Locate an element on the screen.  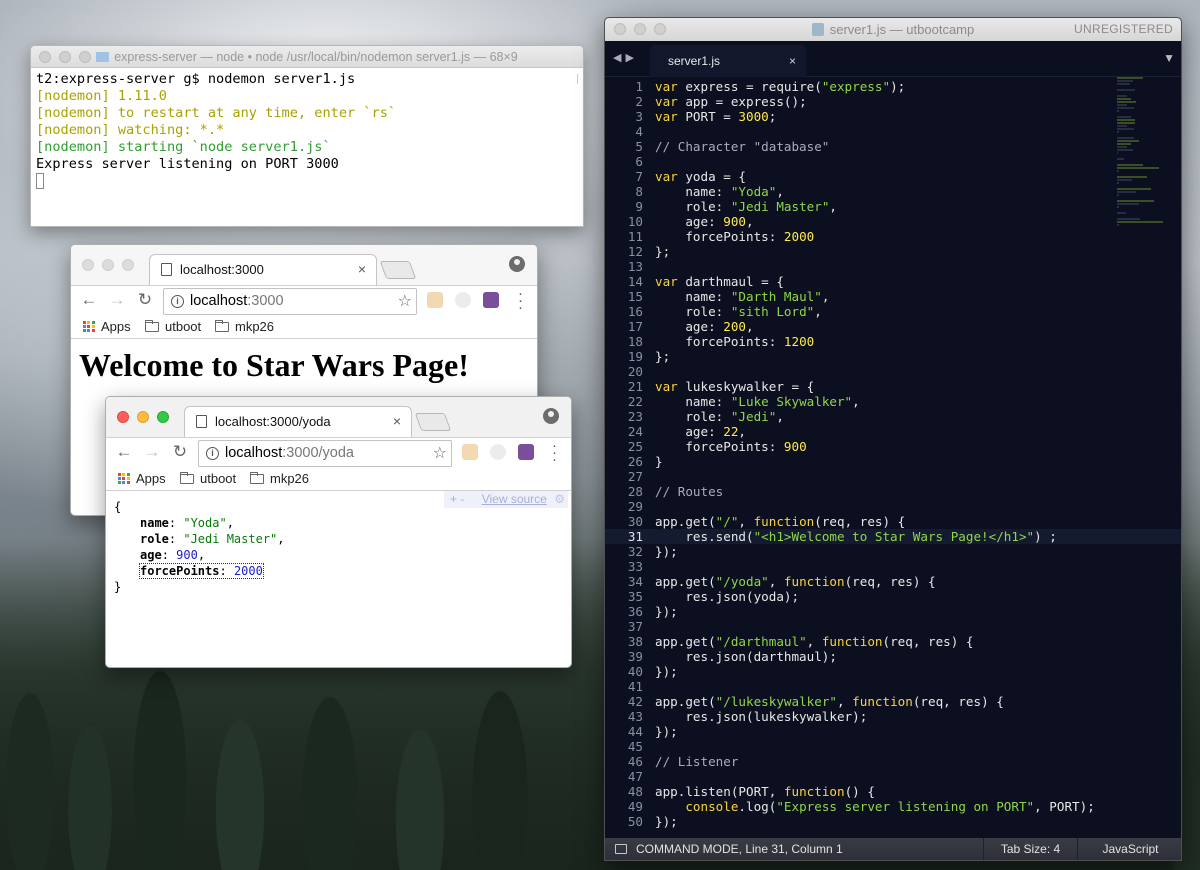
panel-toggle-icon is located at coordinates (621, 849).